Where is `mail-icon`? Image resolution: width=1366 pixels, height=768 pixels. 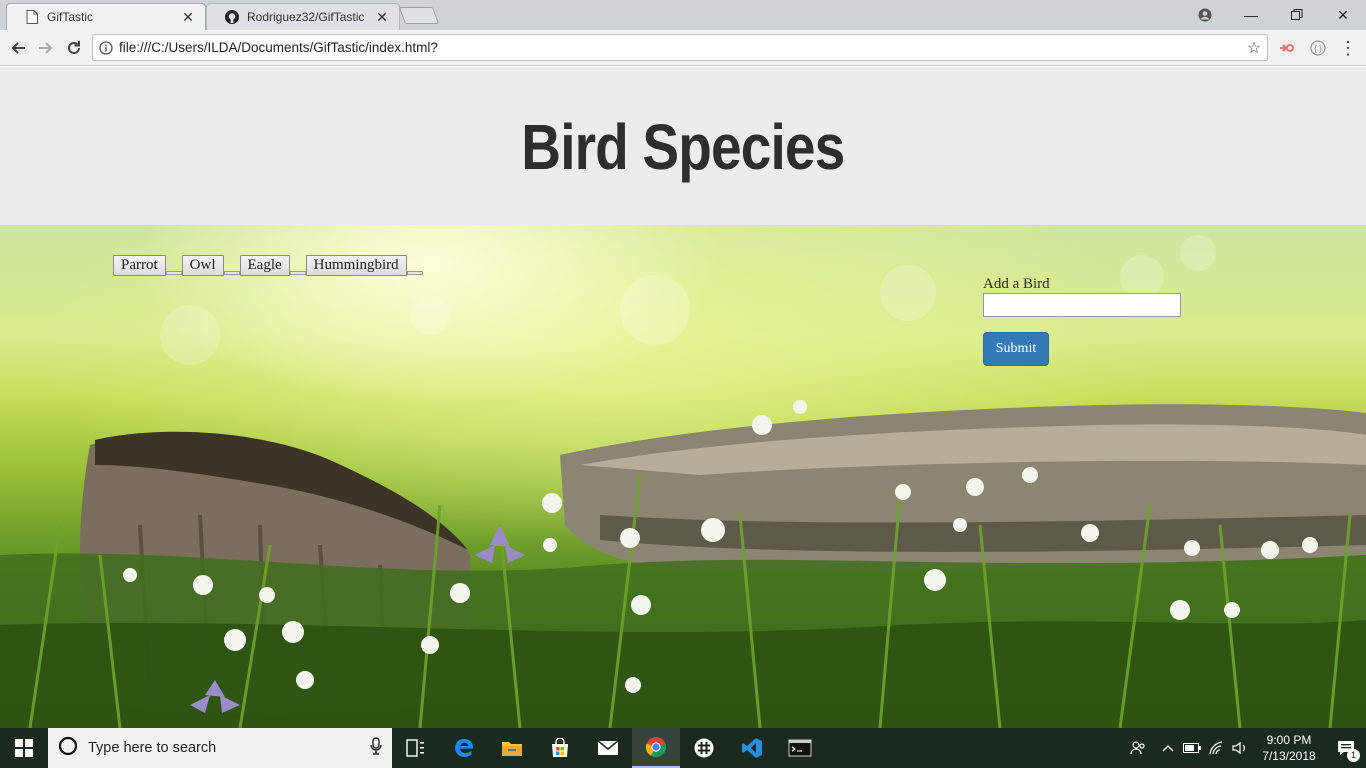 mail-icon is located at coordinates (608, 748).